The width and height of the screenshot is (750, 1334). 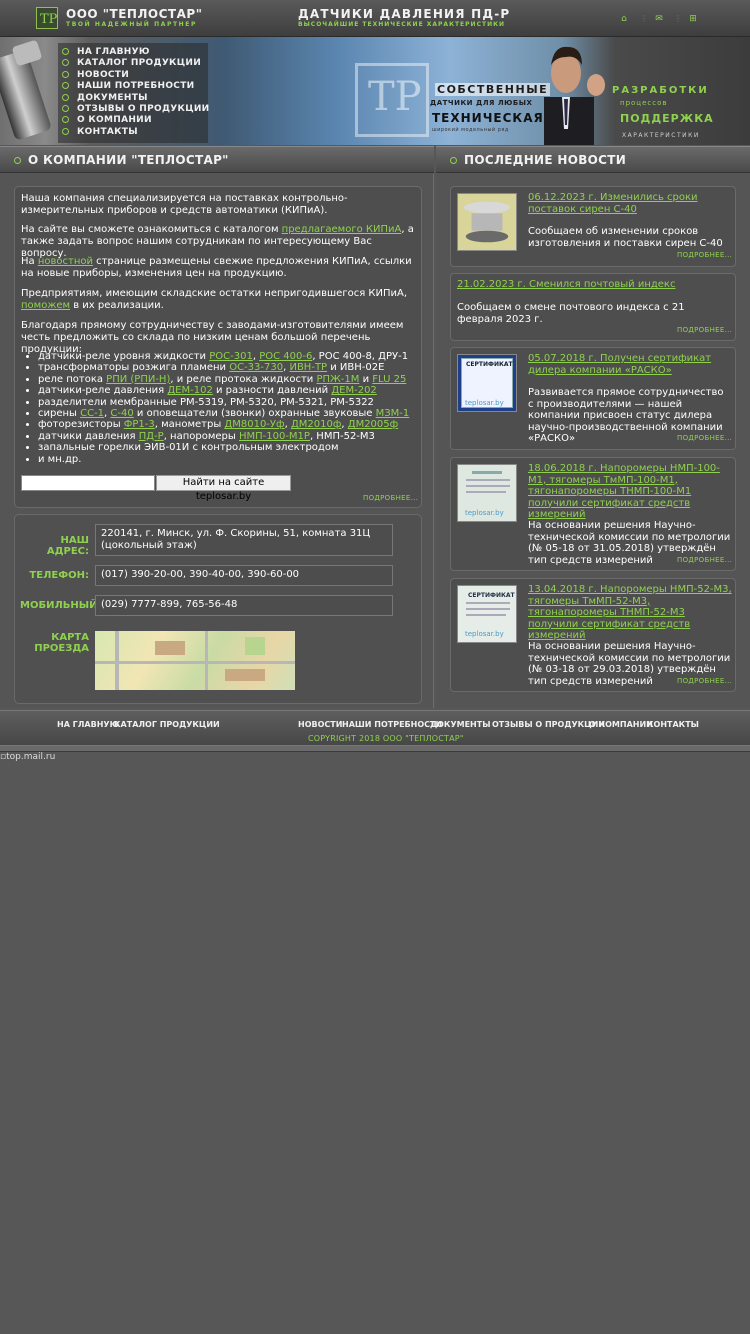 I want to click on header-subtitle: ВЫСОЧАЙШИЕ ТЕХНИЧЕСКИЕ ХАРАКТЕРИСТИКИ, so click(x=402, y=24).